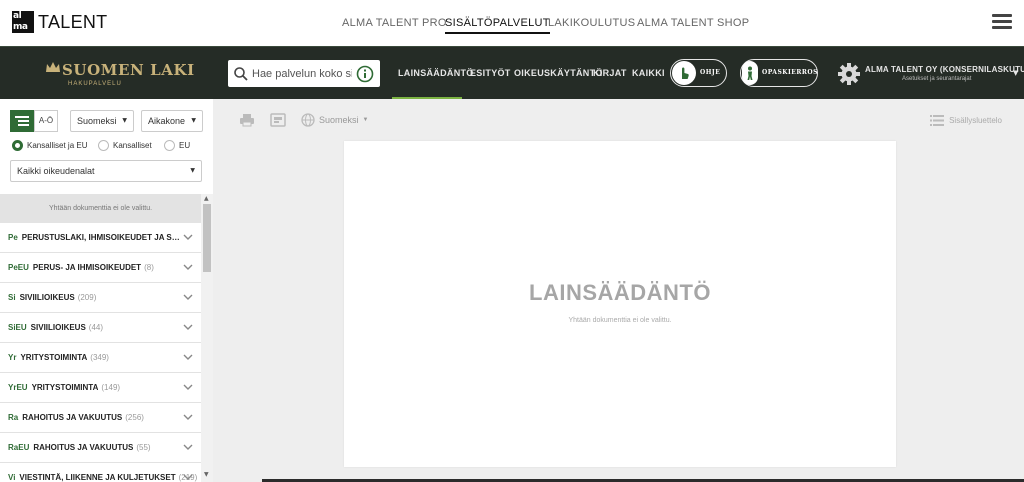 The image size is (1024, 482). What do you see at coordinates (87, 297) in the screenshot?
I see `category-count: (209)` at bounding box center [87, 297].